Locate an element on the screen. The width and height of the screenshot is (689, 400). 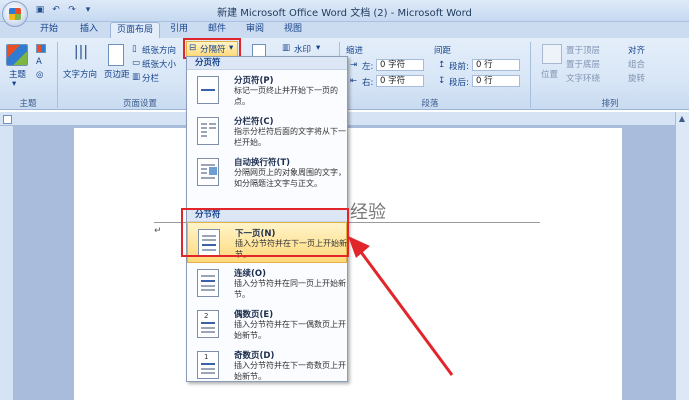
menu-item-title: 奇数页(D) is located at coordinates (254, 356).